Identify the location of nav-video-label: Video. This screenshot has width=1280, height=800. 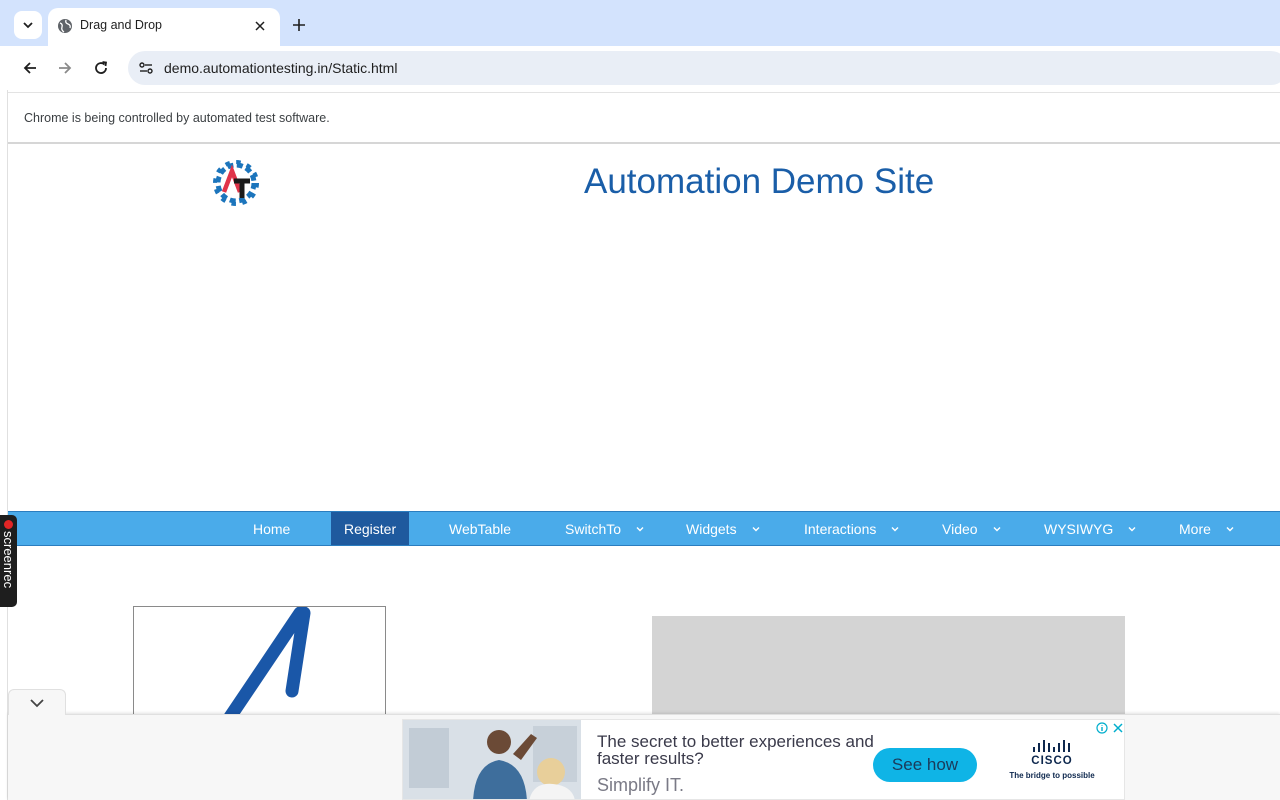
(960, 528).